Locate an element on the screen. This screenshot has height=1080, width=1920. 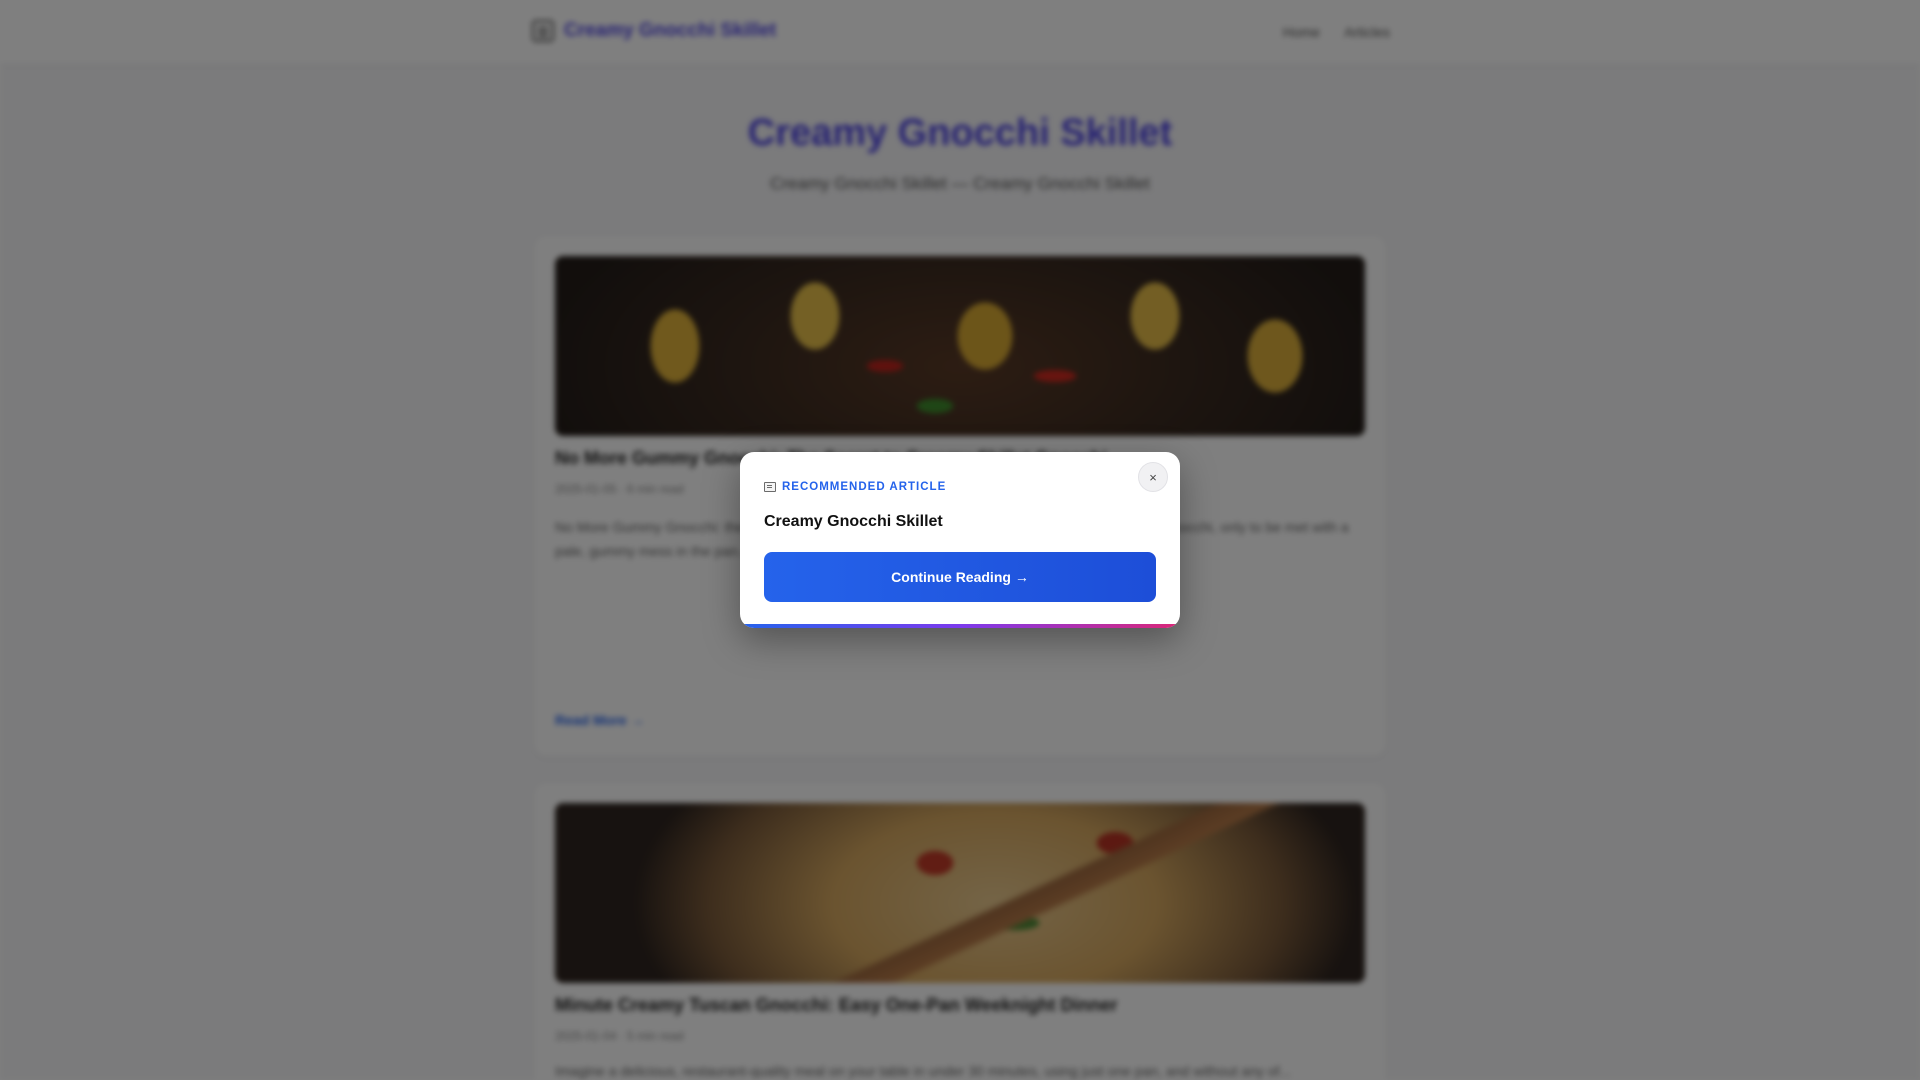
modal-label-text: RECOMMENDED ARTICLE is located at coordinates (864, 487).